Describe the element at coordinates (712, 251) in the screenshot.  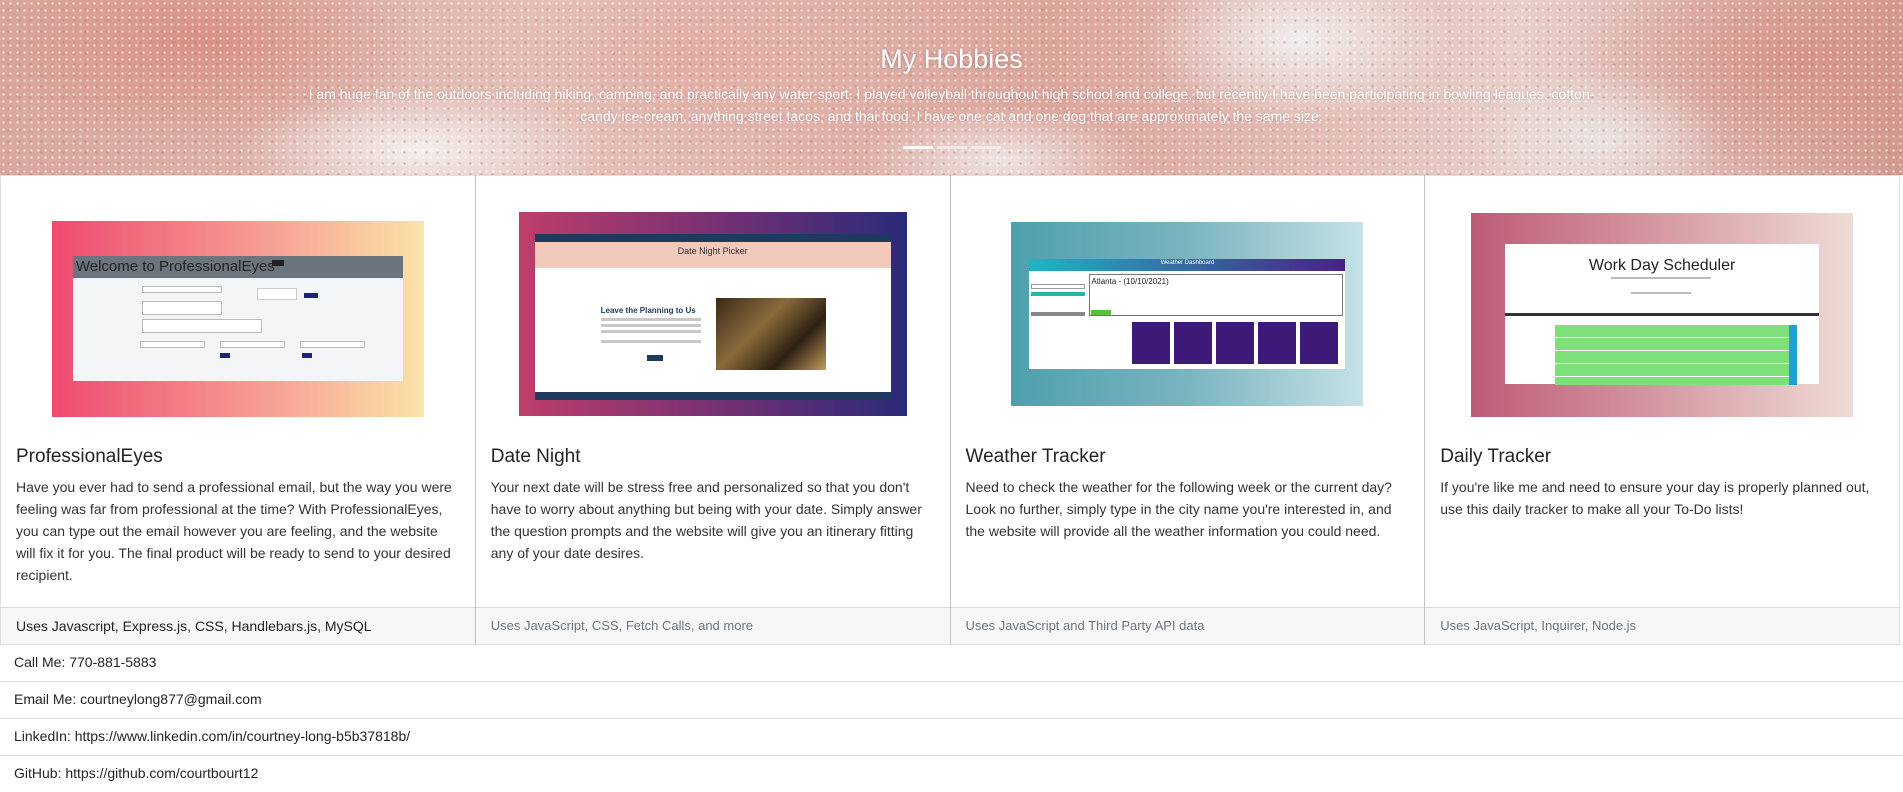
I see `thumb-heading: Date Night Picker` at that location.